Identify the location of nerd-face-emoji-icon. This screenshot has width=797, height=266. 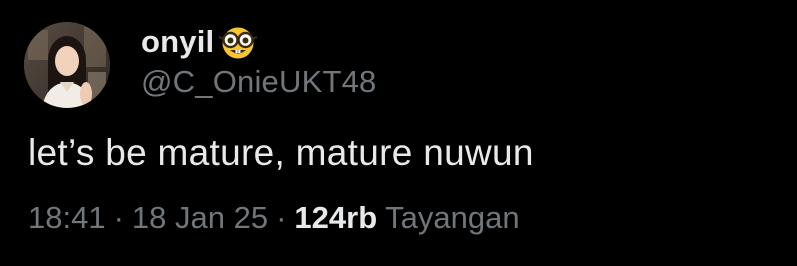
(238, 43).